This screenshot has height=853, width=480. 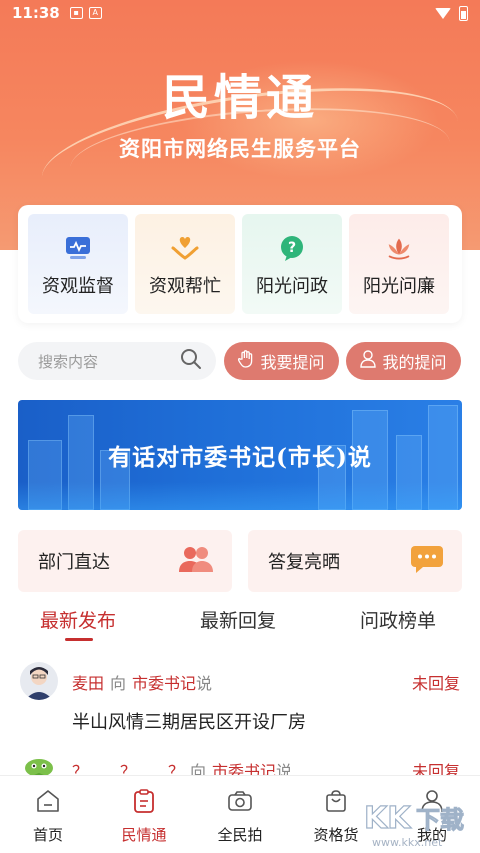 What do you see at coordinates (240, 457) in the screenshot?
I see `banner-text: 有话对市委书记(市长)说` at bounding box center [240, 457].